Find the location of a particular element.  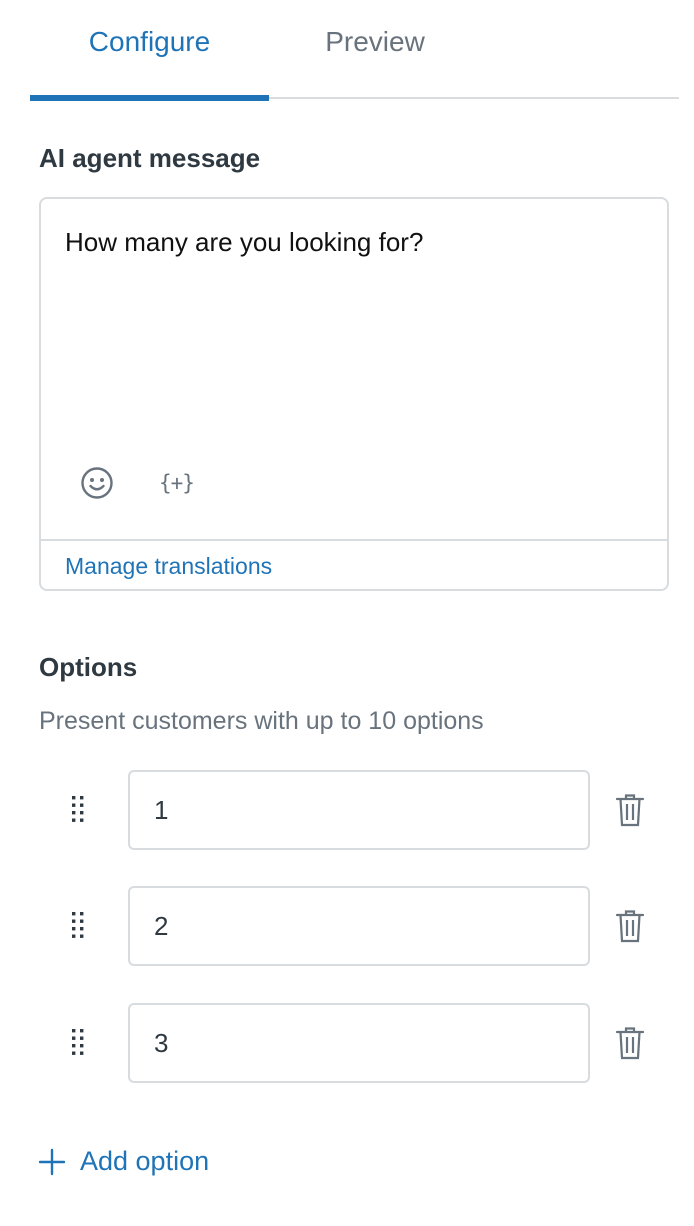

smiley-icon is located at coordinates (97, 483).